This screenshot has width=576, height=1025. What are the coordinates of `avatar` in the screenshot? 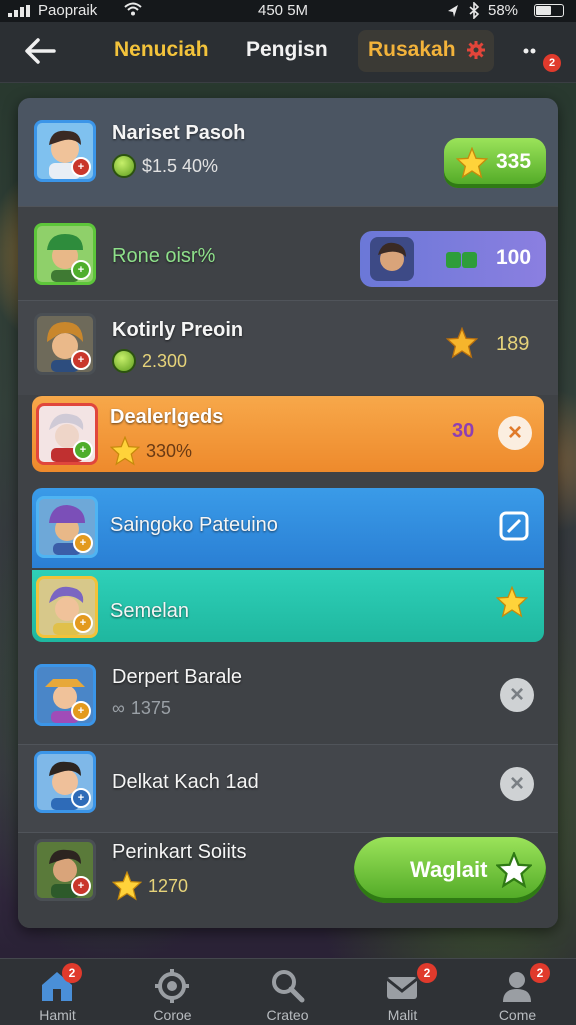 It's located at (392, 259).